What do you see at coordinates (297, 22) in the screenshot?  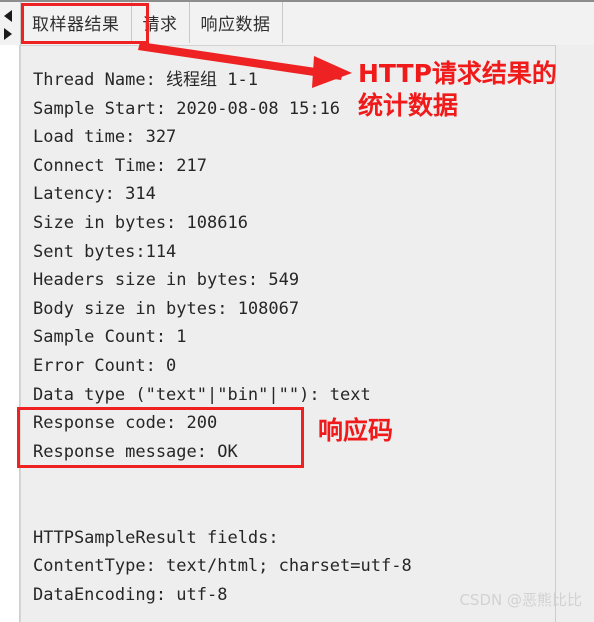 I see `tab-bar: 取样器结果 请求 响应数据` at bounding box center [297, 22].